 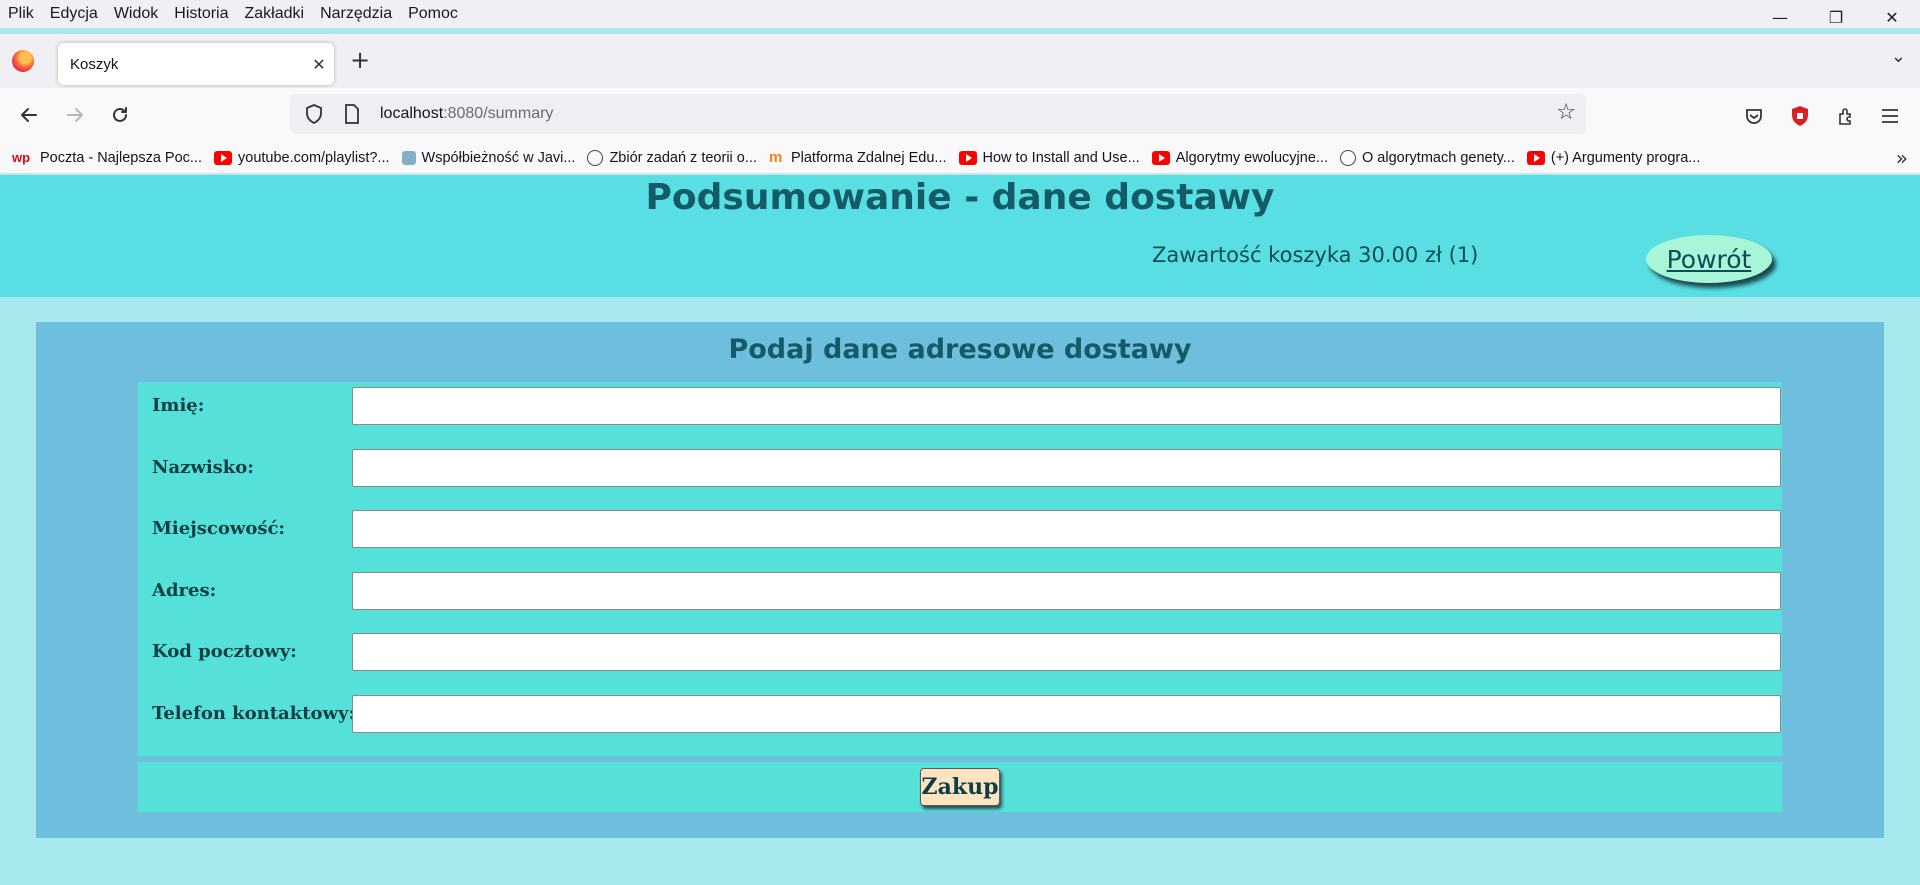 What do you see at coordinates (1709, 259) in the screenshot?
I see `back-button: Powrót` at bounding box center [1709, 259].